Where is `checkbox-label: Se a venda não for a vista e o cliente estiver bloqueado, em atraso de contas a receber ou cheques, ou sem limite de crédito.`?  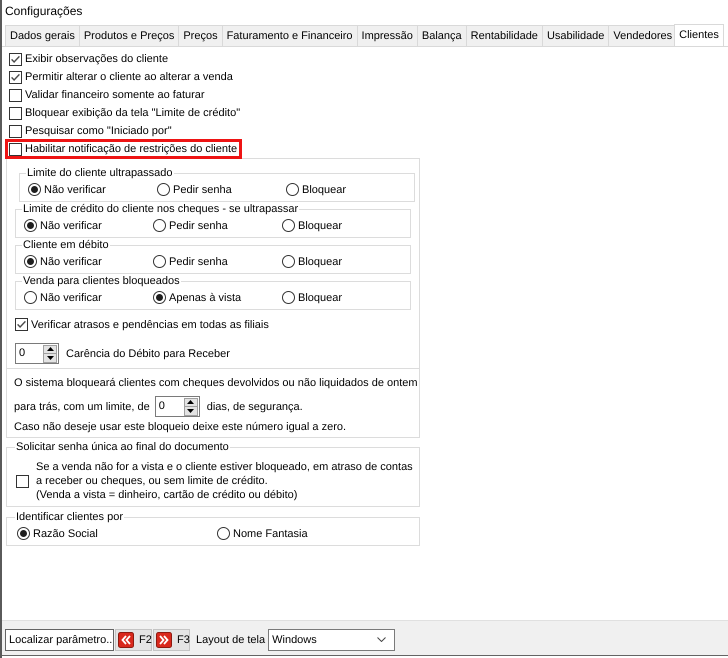 checkbox-label: Se a venda não for a vista e o cliente estiver bloqueado, em atraso de contas a receber ou cheques, ou sem limite de crédito. is located at coordinates (225, 474).